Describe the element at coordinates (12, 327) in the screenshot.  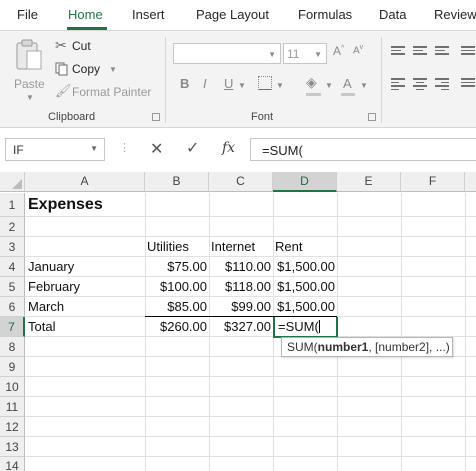
I see `row-header: 7` at that location.